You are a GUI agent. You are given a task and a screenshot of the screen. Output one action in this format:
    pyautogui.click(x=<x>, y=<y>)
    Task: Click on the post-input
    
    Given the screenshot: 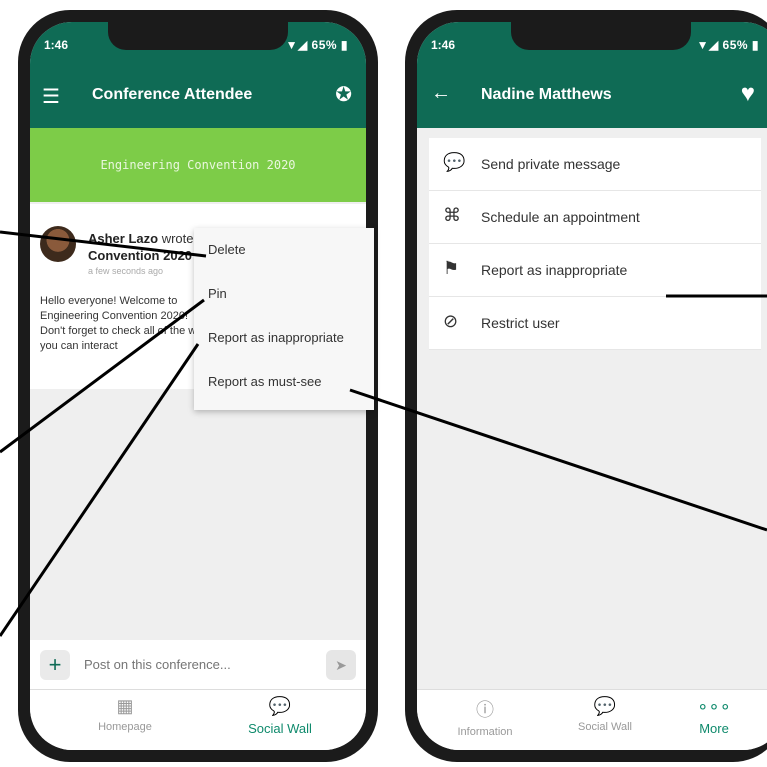 What is the action you would take?
    pyautogui.click(x=199, y=664)
    